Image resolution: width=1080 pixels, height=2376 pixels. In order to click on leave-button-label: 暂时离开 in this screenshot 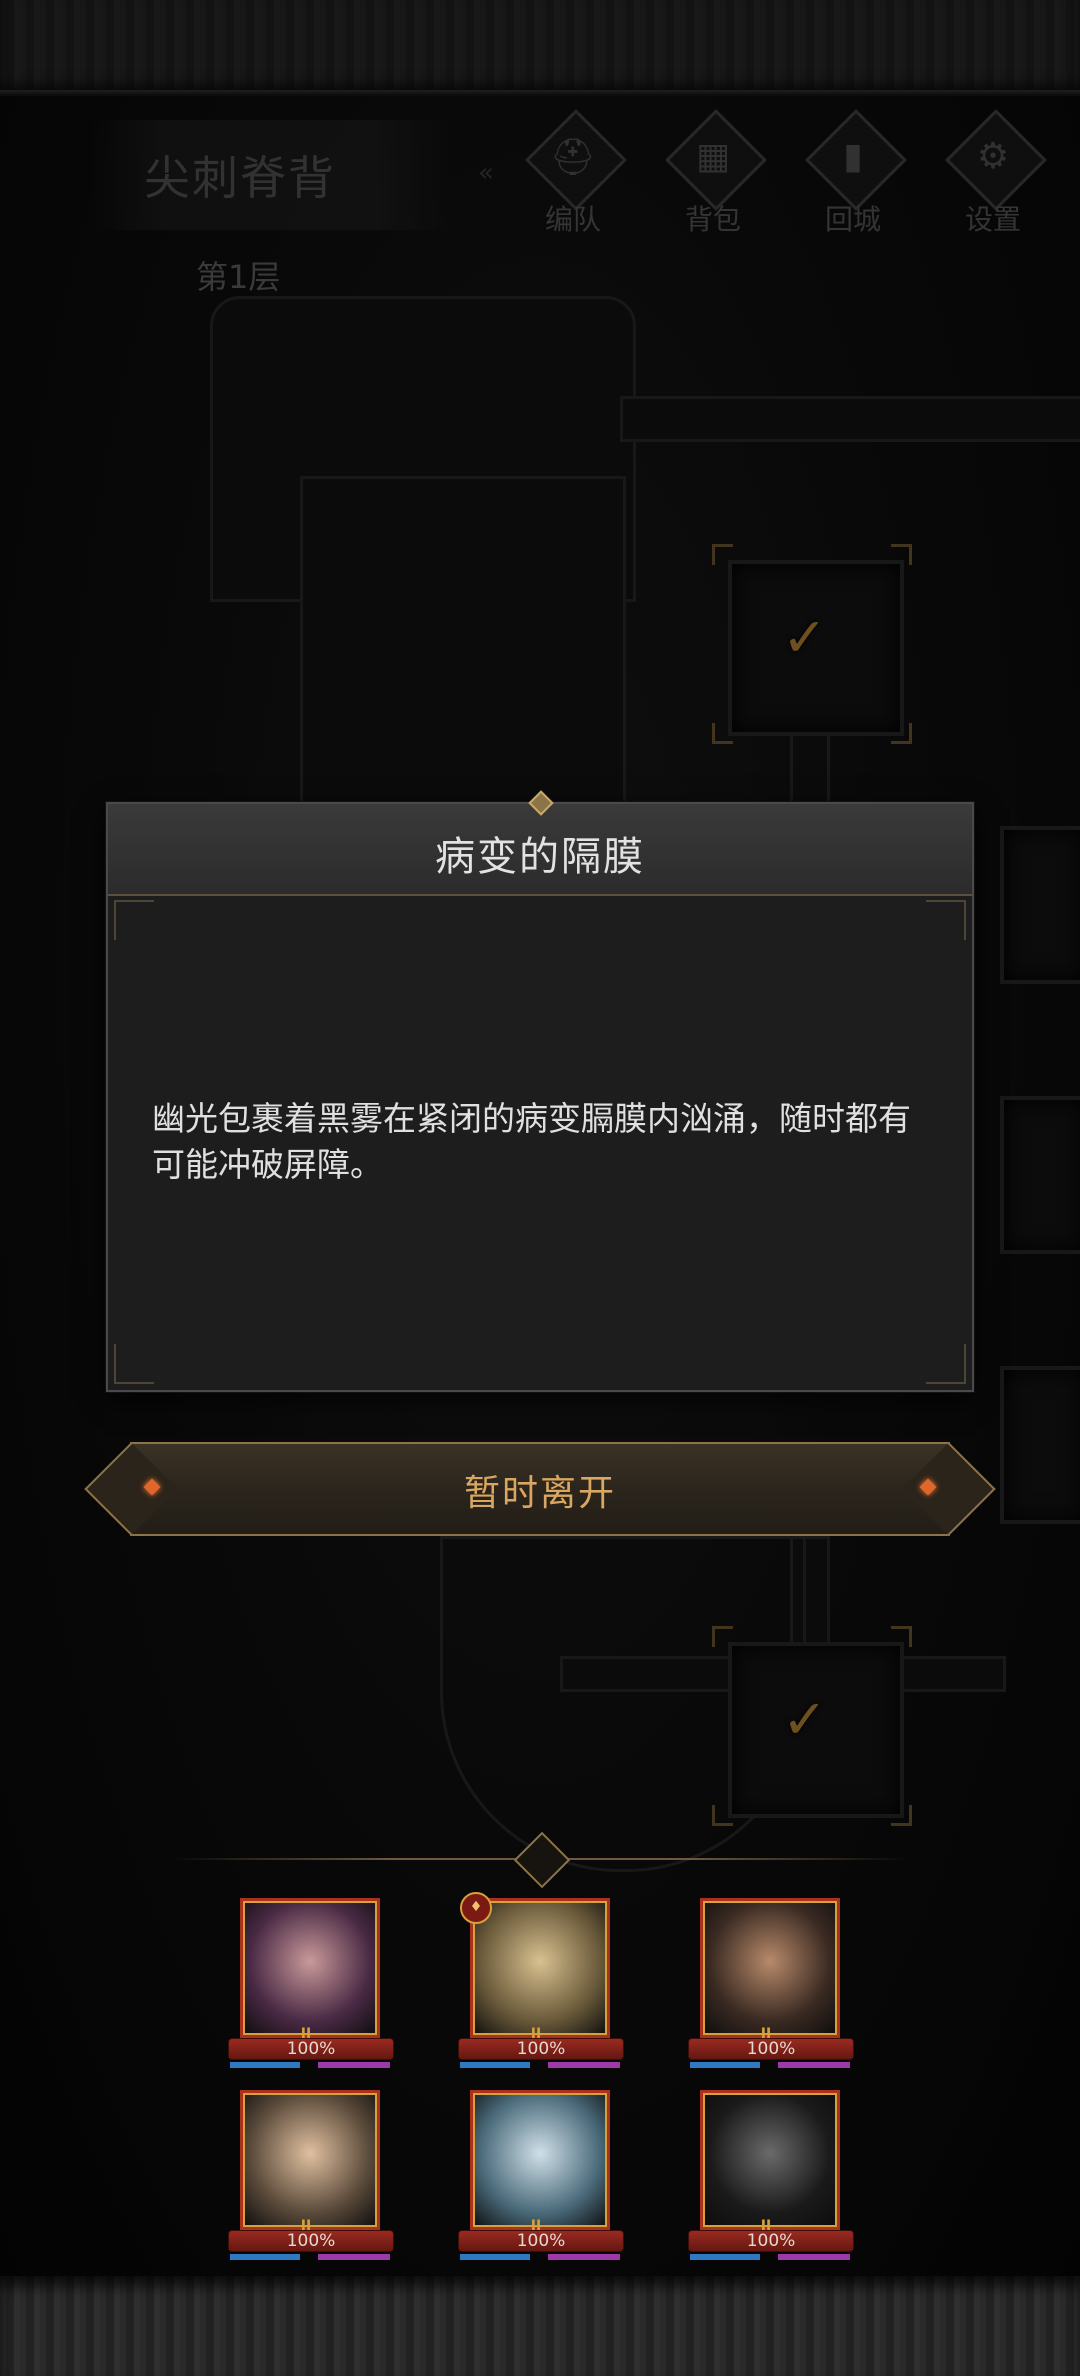, I will do `click(539, 1493)`.